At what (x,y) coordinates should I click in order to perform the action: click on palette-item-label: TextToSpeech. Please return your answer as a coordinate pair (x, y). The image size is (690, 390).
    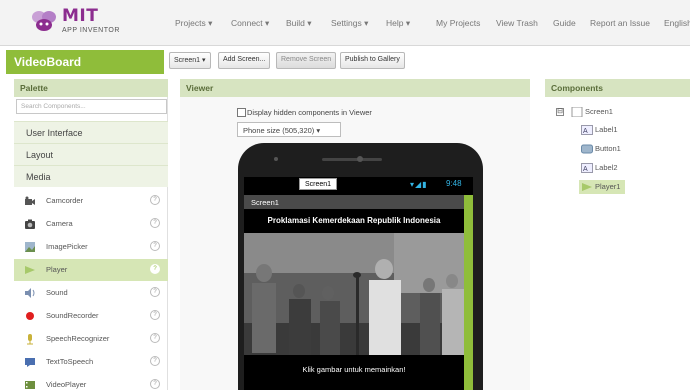
    Looking at the image, I should click on (70, 361).